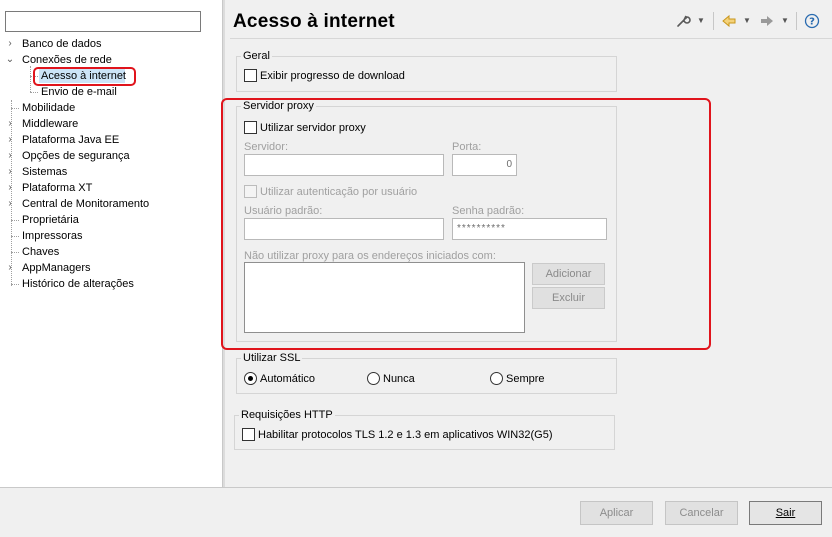 The height and width of the screenshot is (537, 832). What do you see at coordinates (288, 379) in the screenshot?
I see `ssl-automatic-label: Automático` at bounding box center [288, 379].